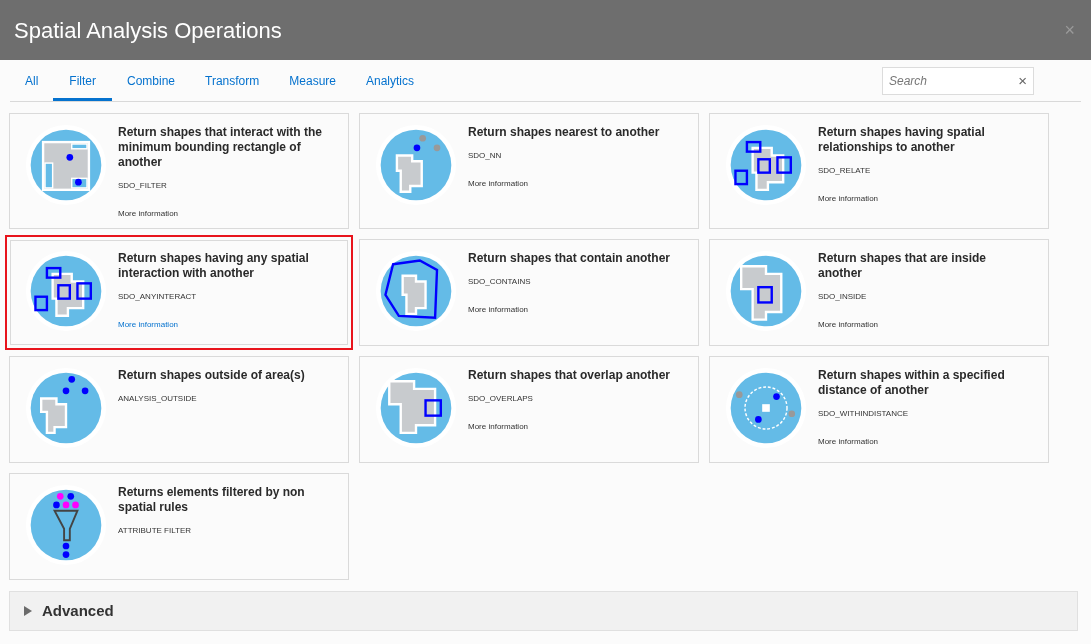 Image resolution: width=1091 pixels, height=644 pixels. Describe the element at coordinates (485, 156) in the screenshot. I see `operation-code: SDO_NN` at that location.